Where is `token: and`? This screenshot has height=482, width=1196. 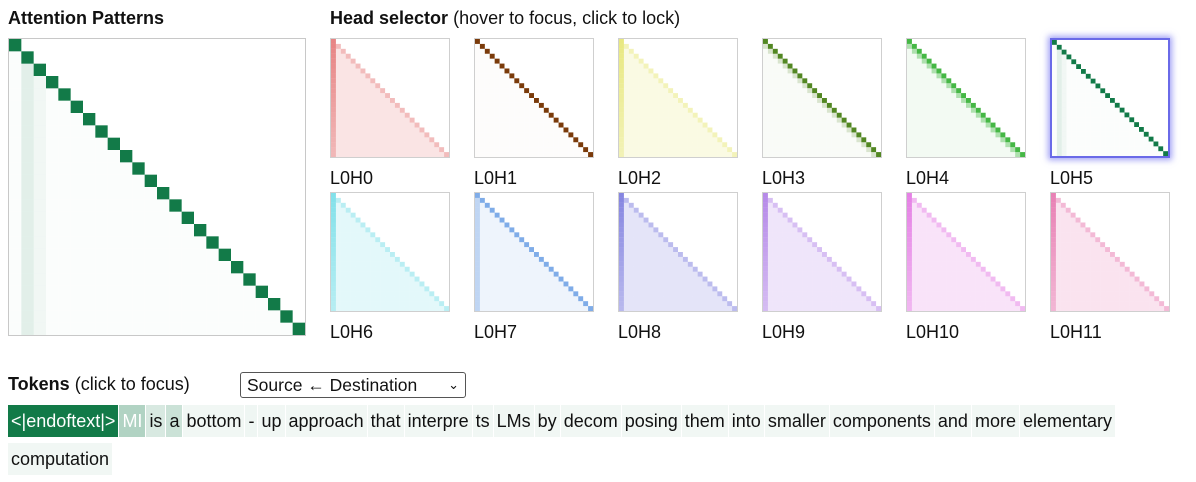 token: and is located at coordinates (953, 421).